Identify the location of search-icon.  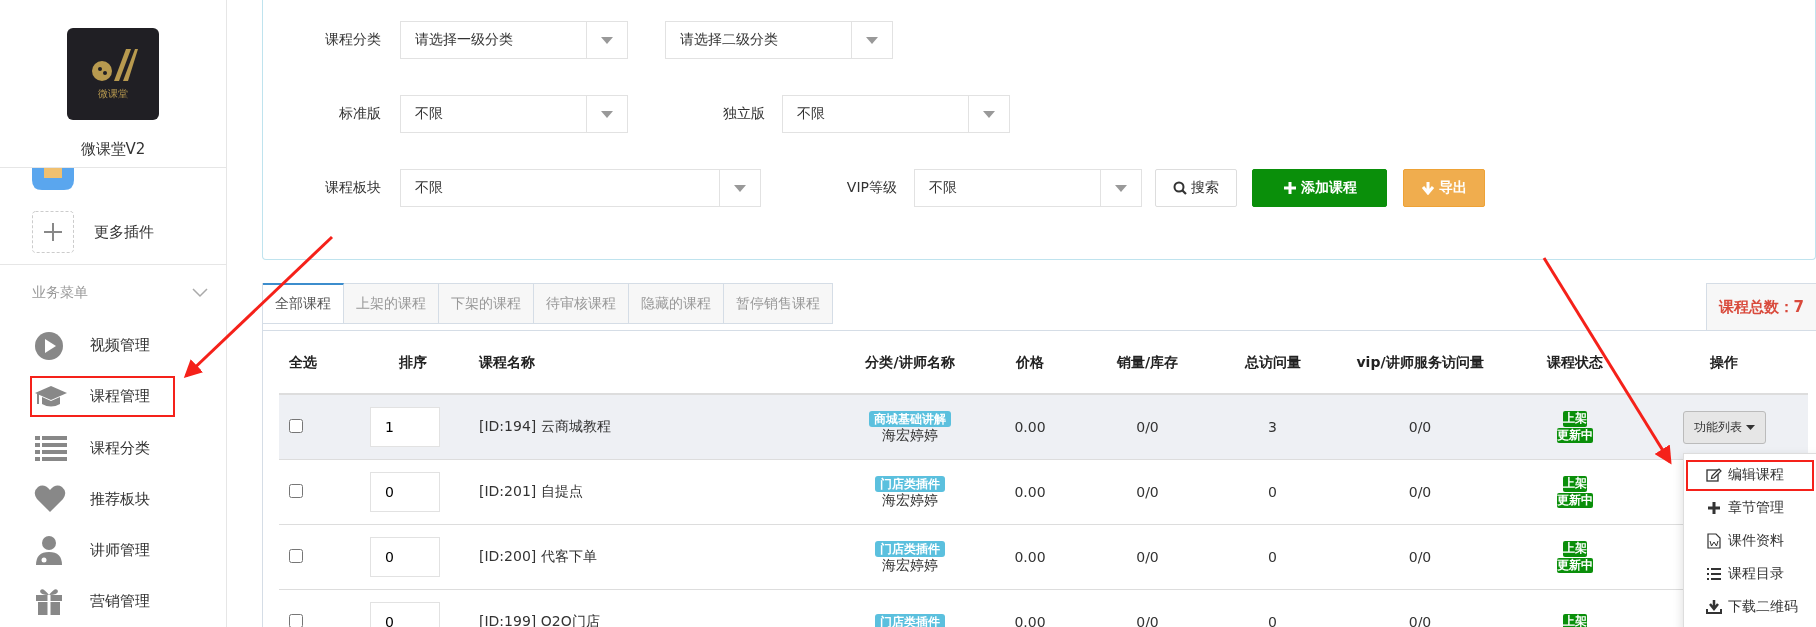
(1180, 188).